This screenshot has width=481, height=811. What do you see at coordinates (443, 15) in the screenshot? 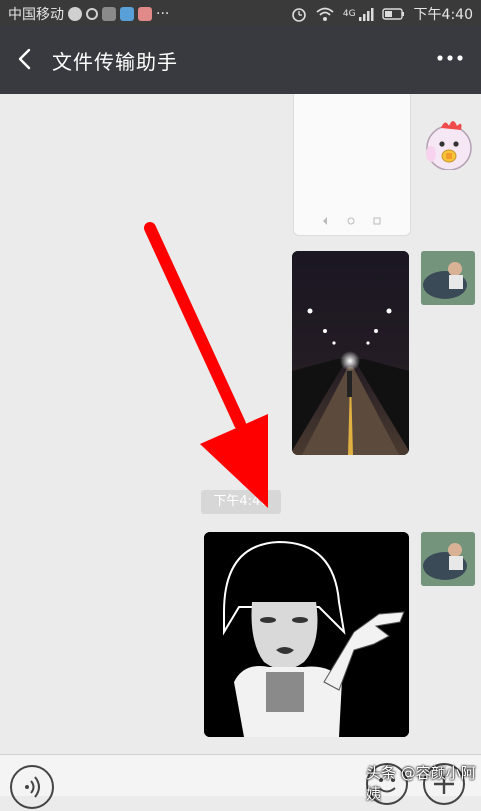
I see `clock-label: 下午4:40` at bounding box center [443, 15].